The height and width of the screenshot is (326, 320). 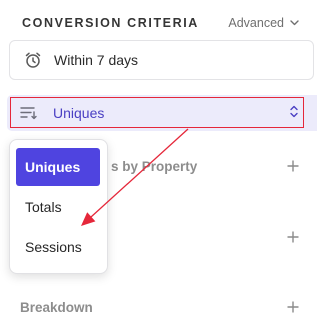 What do you see at coordinates (159, 307) in the screenshot?
I see `breakdown-row: Breakdown` at bounding box center [159, 307].